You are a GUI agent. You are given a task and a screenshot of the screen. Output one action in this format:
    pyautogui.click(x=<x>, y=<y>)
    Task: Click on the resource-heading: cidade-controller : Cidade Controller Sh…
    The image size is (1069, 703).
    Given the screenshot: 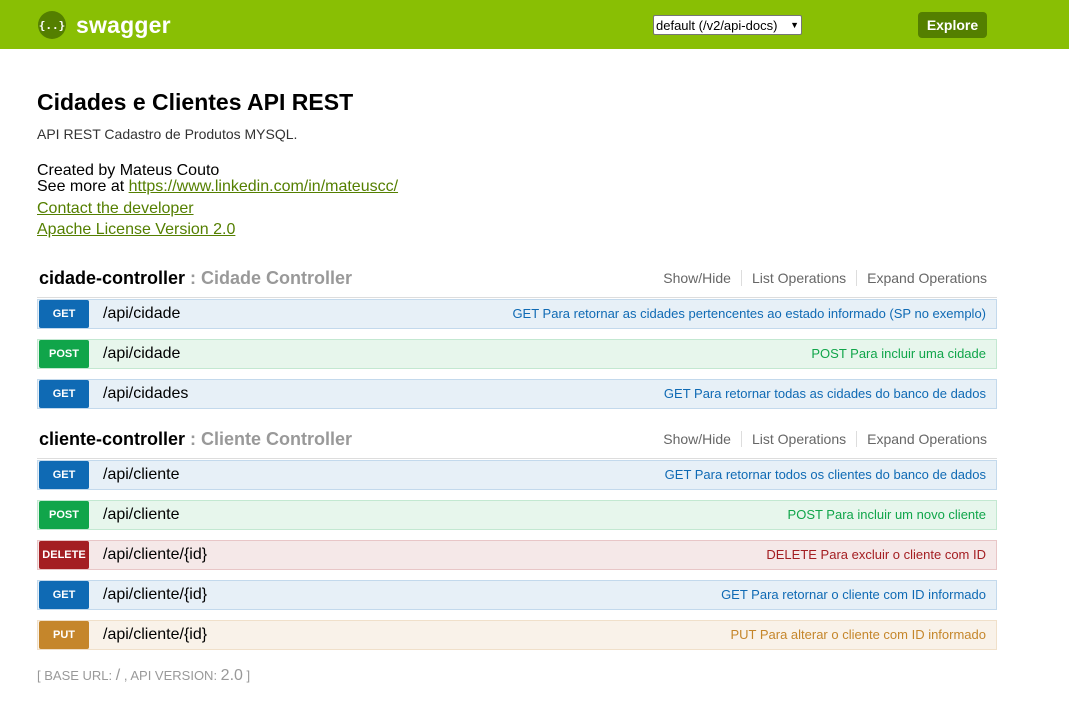 What is the action you would take?
    pyautogui.click(x=517, y=282)
    